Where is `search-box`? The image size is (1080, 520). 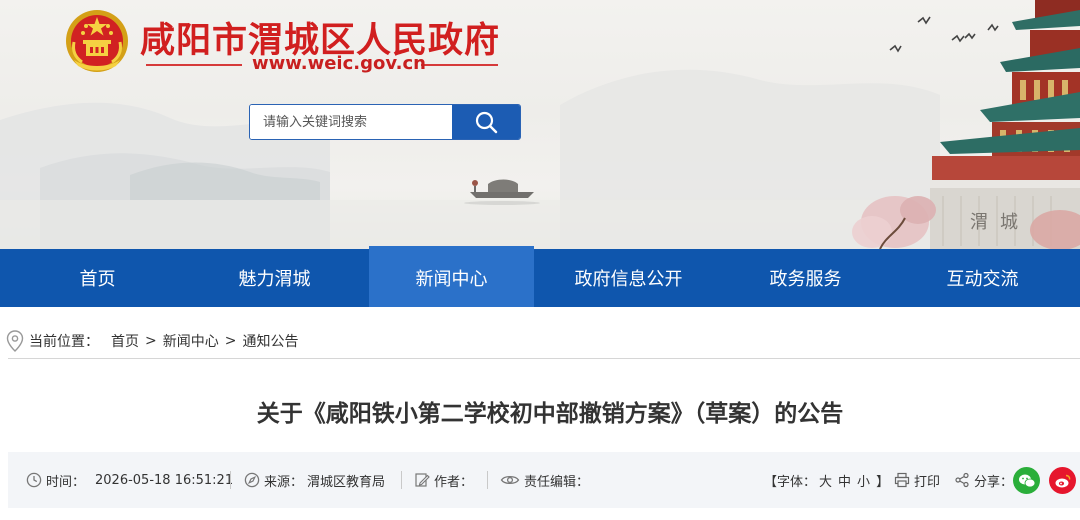 search-box is located at coordinates (385, 122).